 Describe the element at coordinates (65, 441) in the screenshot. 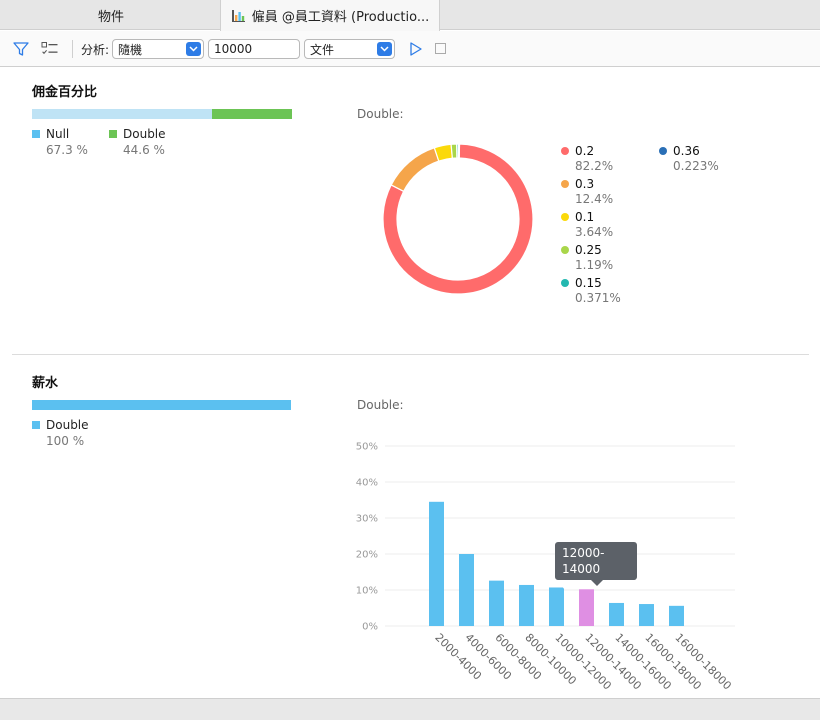

I see `legend-double-pct: 100 %` at that location.